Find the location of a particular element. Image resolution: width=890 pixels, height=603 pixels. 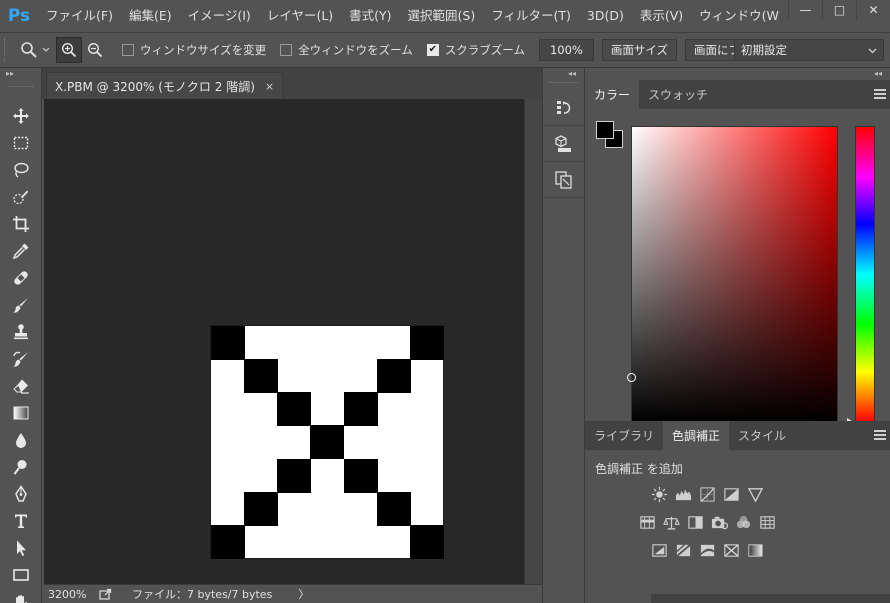

status-zoom-level: 3200% is located at coordinates (68, 594).